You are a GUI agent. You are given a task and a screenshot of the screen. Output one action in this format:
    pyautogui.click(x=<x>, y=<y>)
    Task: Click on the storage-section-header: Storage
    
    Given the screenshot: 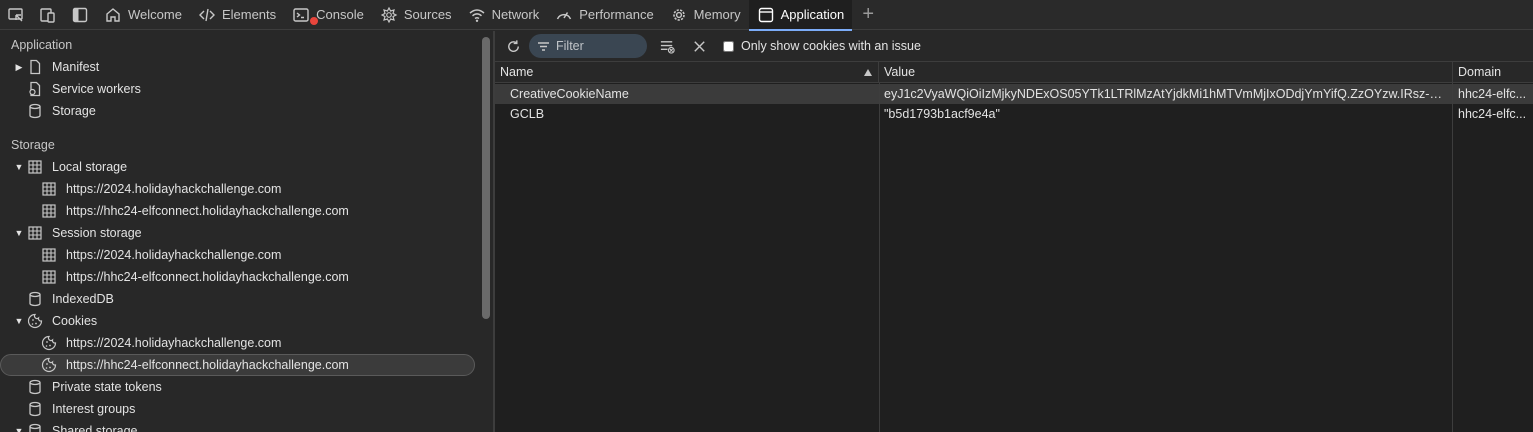 What is the action you would take?
    pyautogui.click(x=33, y=145)
    